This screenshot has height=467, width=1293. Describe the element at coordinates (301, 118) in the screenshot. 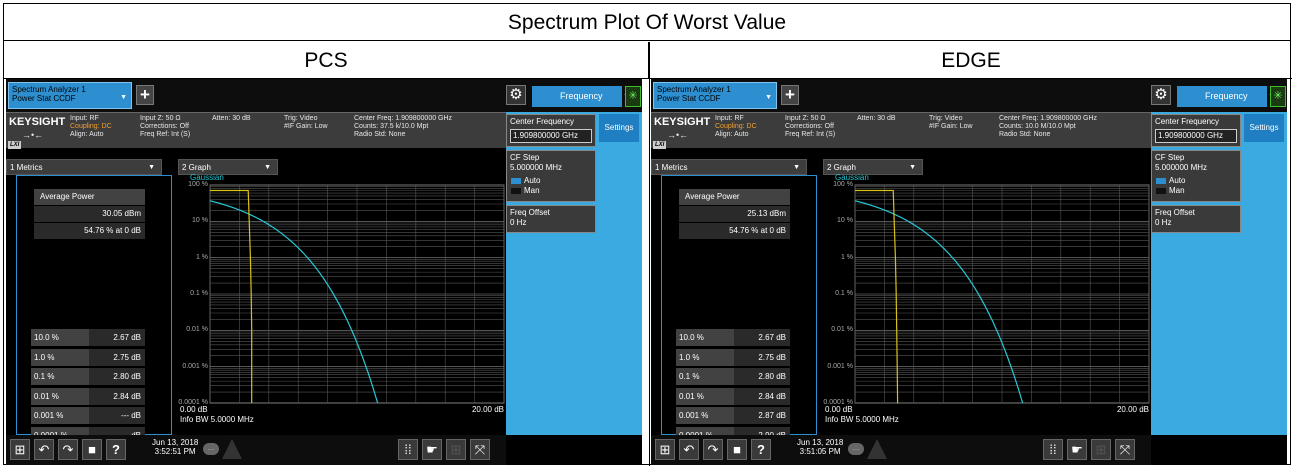

I see `trig-info: Trig: Video` at that location.